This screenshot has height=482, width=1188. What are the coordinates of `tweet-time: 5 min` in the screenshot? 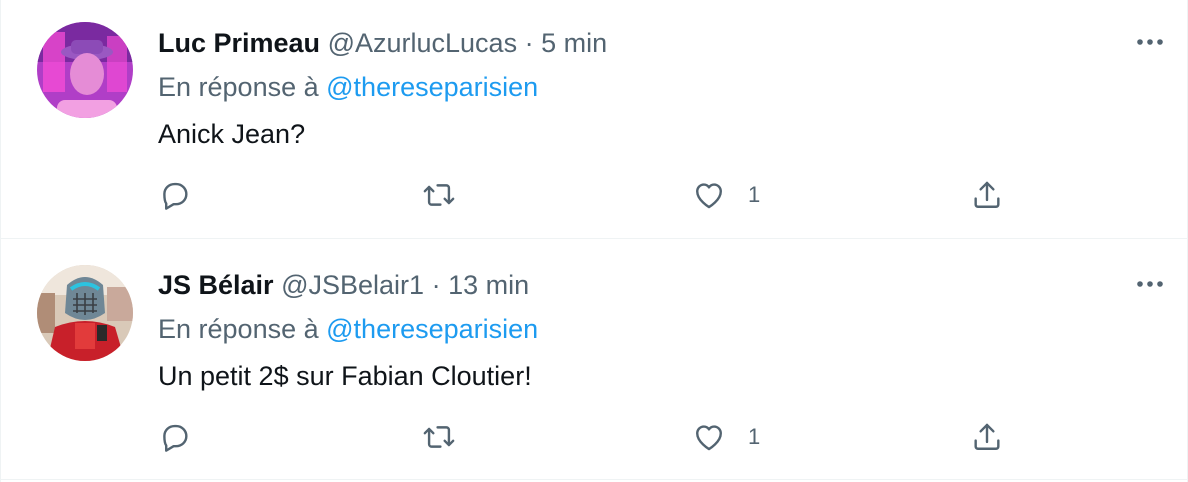 It's located at (574, 43).